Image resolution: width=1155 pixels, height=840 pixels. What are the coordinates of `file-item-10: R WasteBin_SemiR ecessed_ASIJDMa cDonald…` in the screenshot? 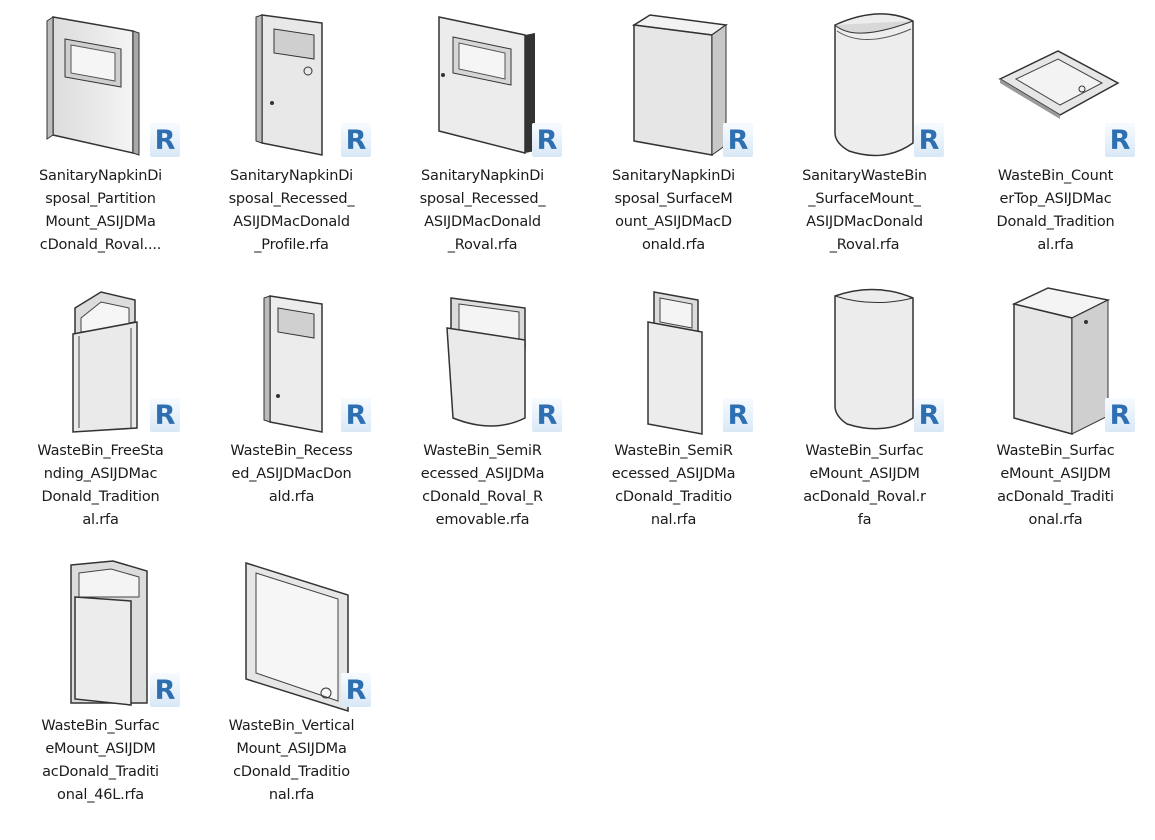 It's located at (673, 415).